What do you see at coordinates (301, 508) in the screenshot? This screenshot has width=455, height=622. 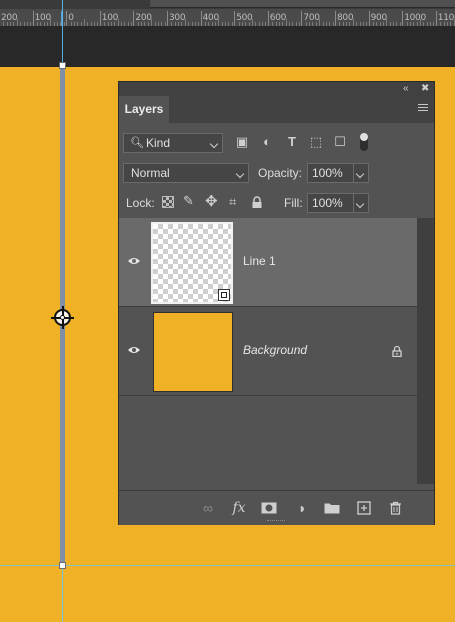 I see `adjustment-icon: ◑` at bounding box center [301, 508].